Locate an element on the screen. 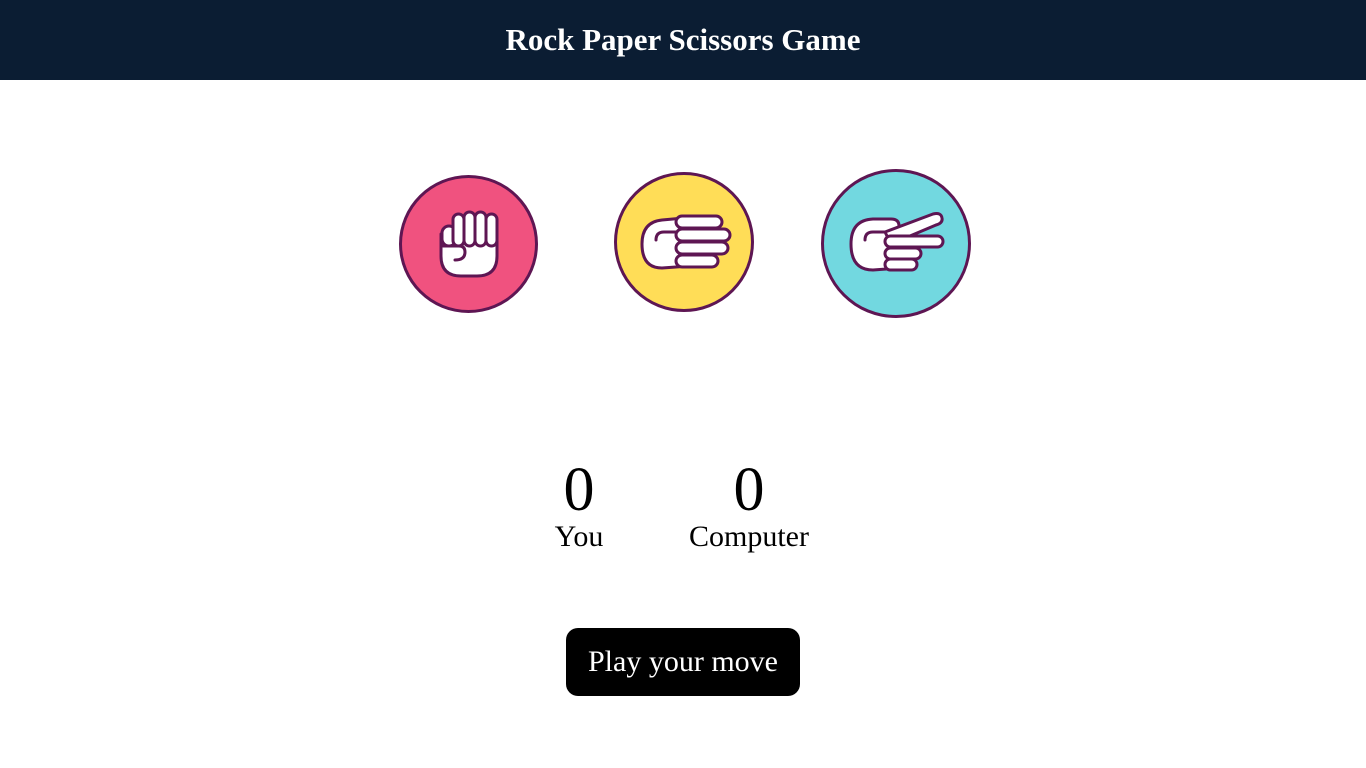  play-move-button: Play your move is located at coordinates (683, 662).